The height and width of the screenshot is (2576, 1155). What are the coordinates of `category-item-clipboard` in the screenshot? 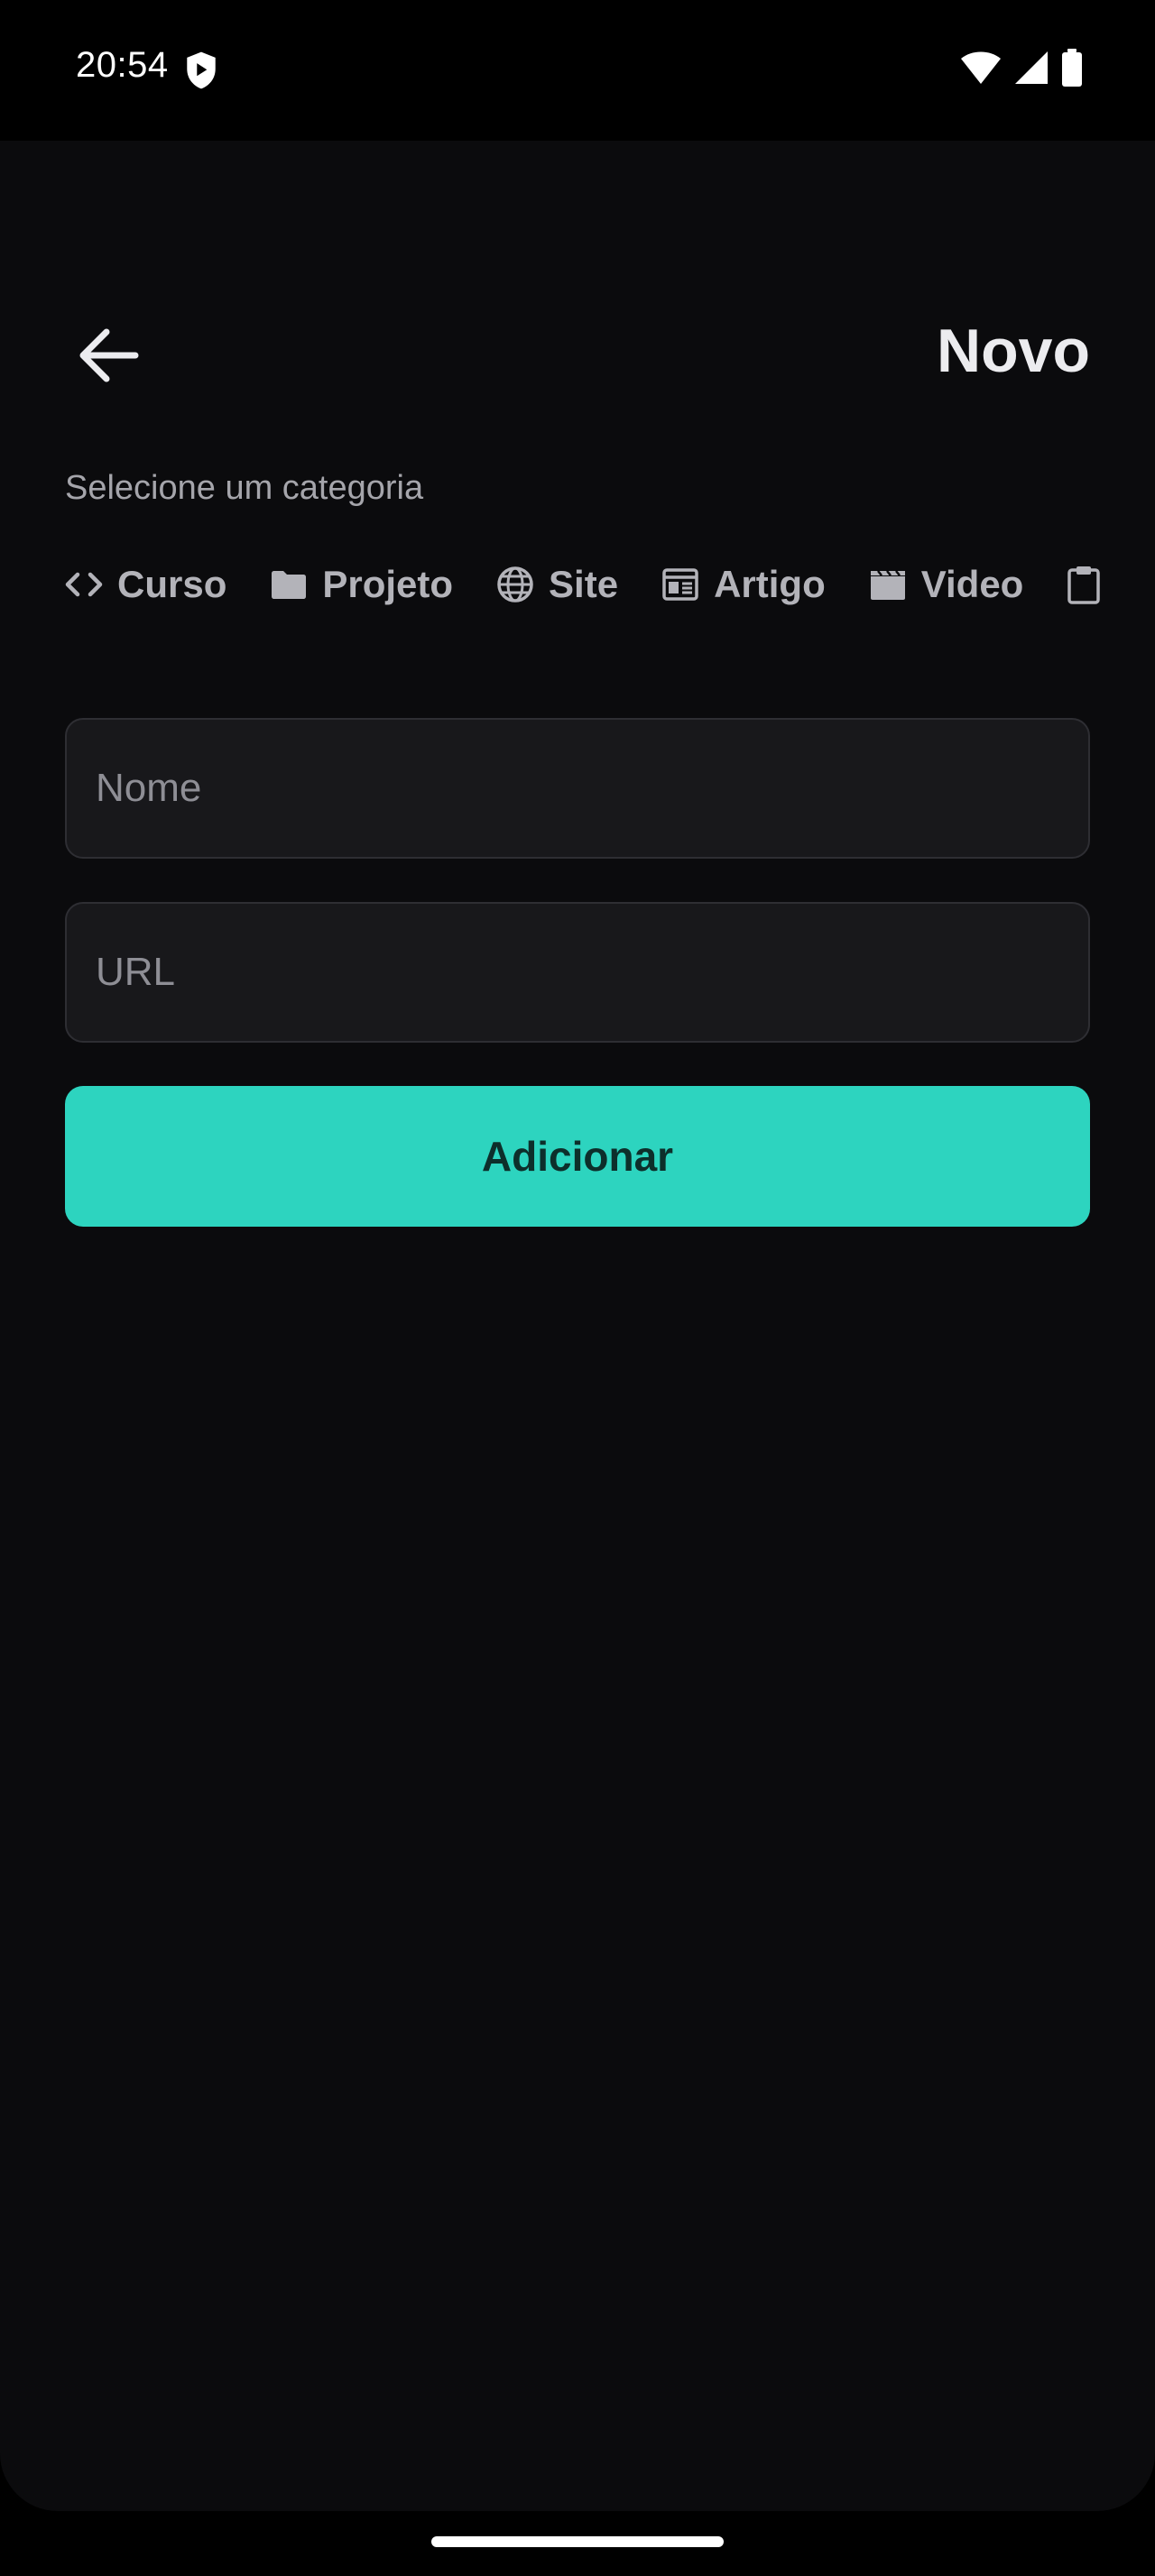 It's located at (1091, 585).